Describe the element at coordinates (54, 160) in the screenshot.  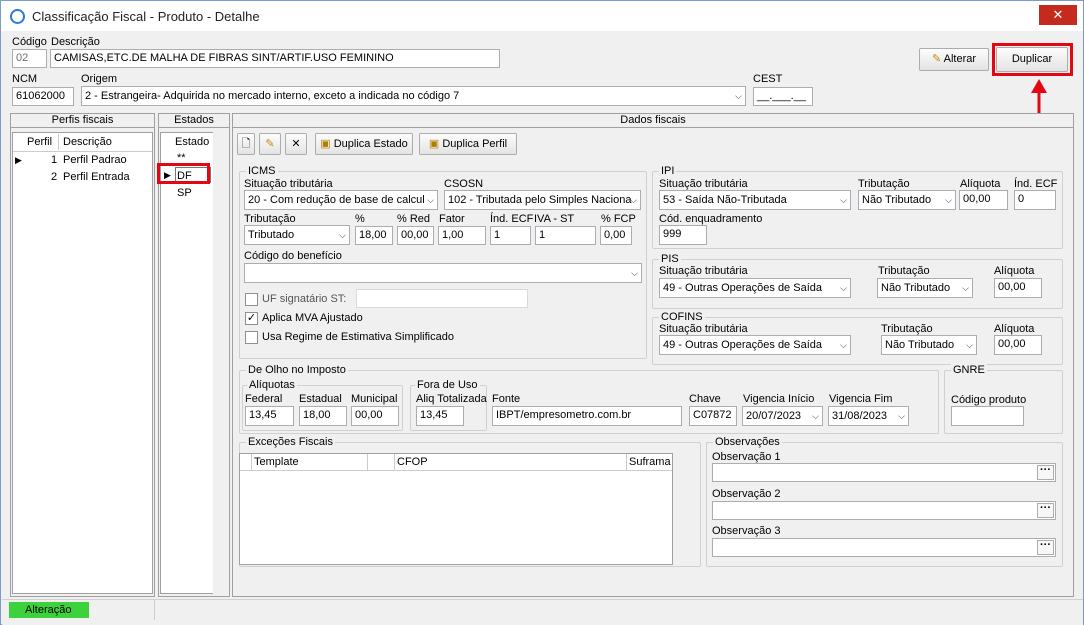
I see `perfil-id-1: 1` at that location.